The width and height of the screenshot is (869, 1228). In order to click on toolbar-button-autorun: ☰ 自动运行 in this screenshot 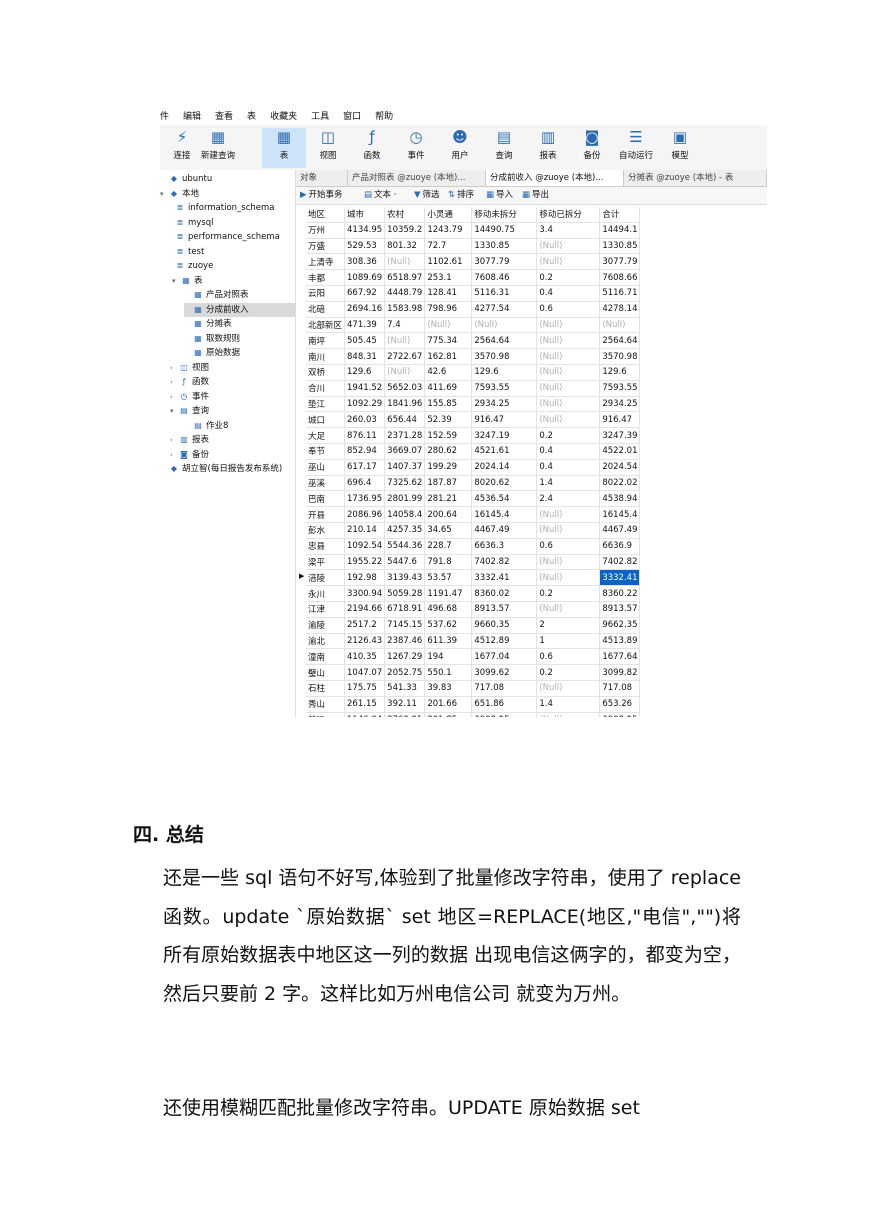, I will do `click(636, 148)`.